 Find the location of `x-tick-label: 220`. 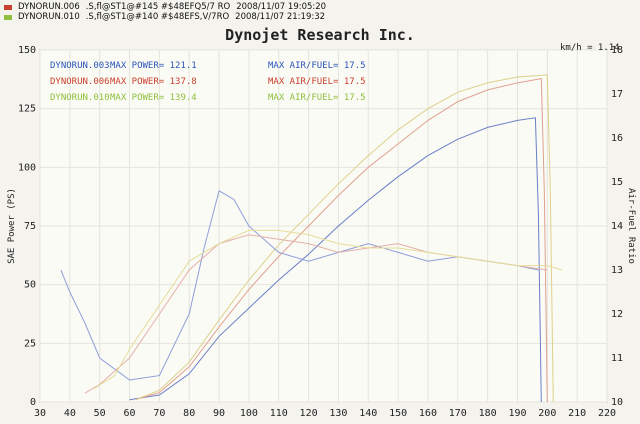

x-tick-label: 220 is located at coordinates (607, 413).